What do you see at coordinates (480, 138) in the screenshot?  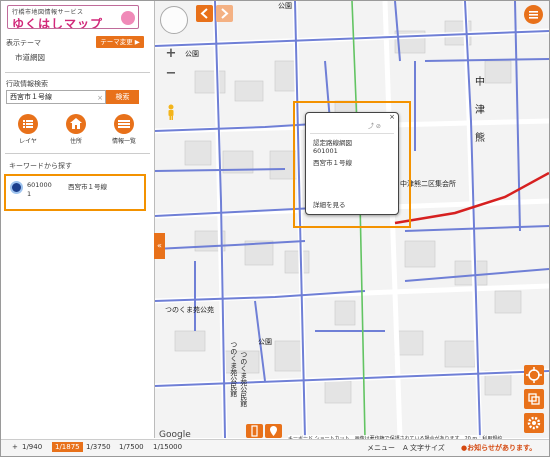 I see `area-label: 熊` at bounding box center [480, 138].